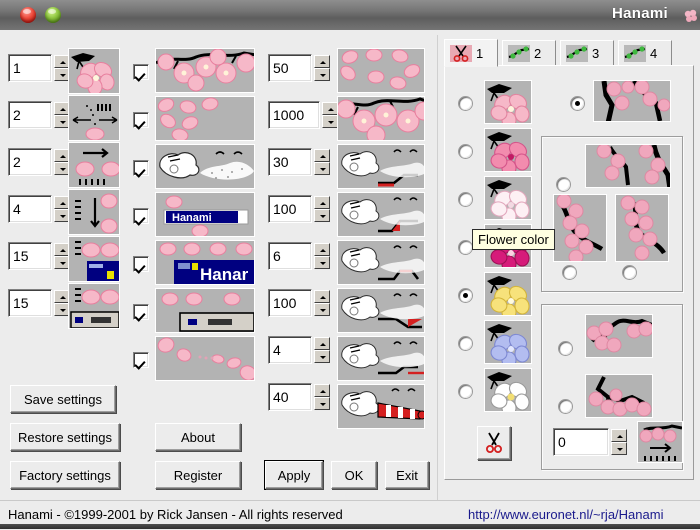 The width and height of the screenshot is (700, 530). Describe the element at coordinates (494, 443) in the screenshot. I see `cut-branch-button` at that location.